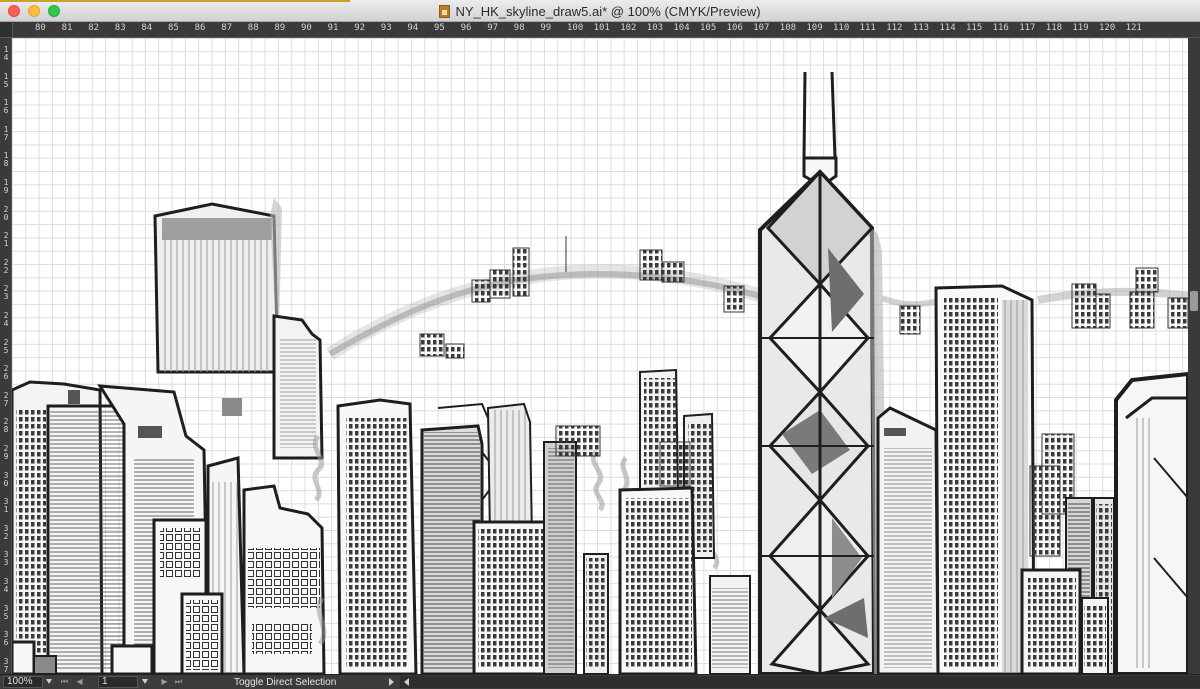 This screenshot has width=1200, height=689. I want to click on stepped-low-building, so click(284, 579).